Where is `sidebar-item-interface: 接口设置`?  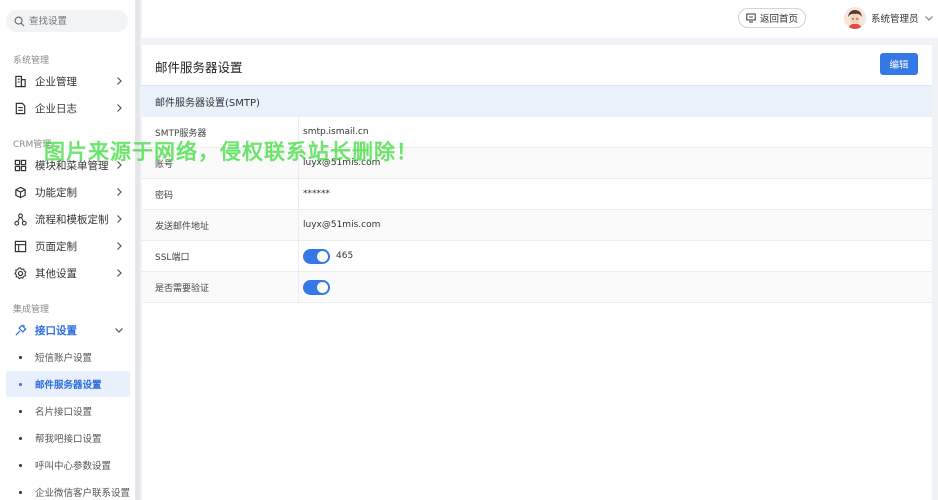 sidebar-item-interface: 接口设置 is located at coordinates (68, 330).